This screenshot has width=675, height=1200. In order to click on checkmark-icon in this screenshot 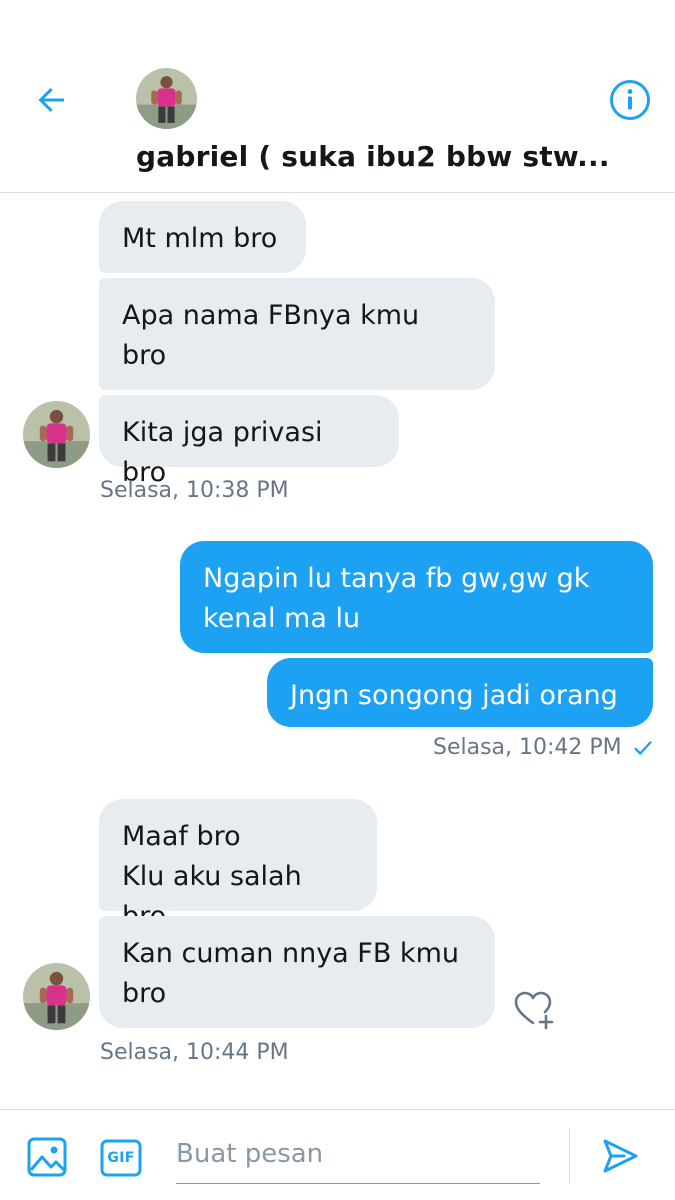, I will do `click(643, 747)`.